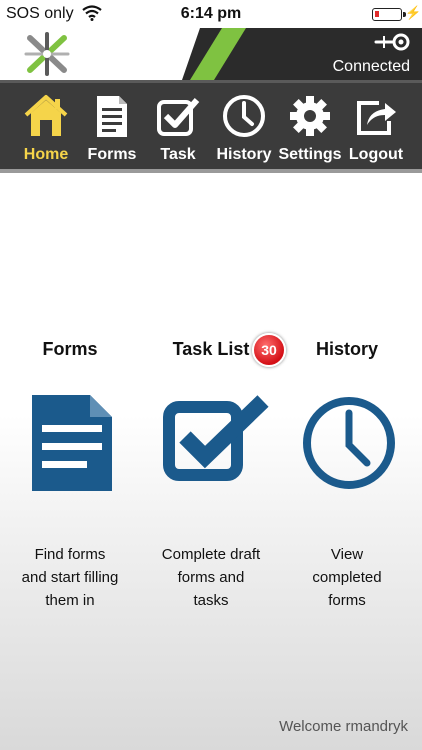  I want to click on nav-item-forms: Forms, so click(112, 126).